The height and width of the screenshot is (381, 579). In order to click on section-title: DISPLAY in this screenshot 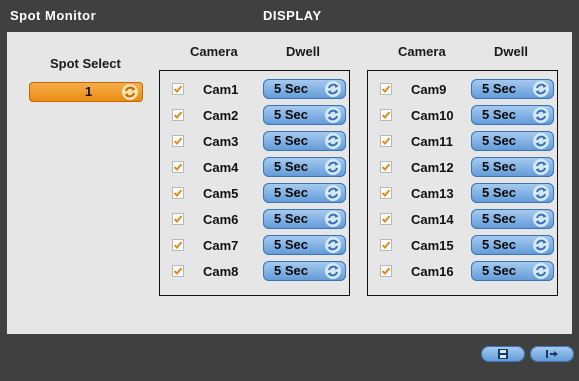, I will do `click(292, 15)`.